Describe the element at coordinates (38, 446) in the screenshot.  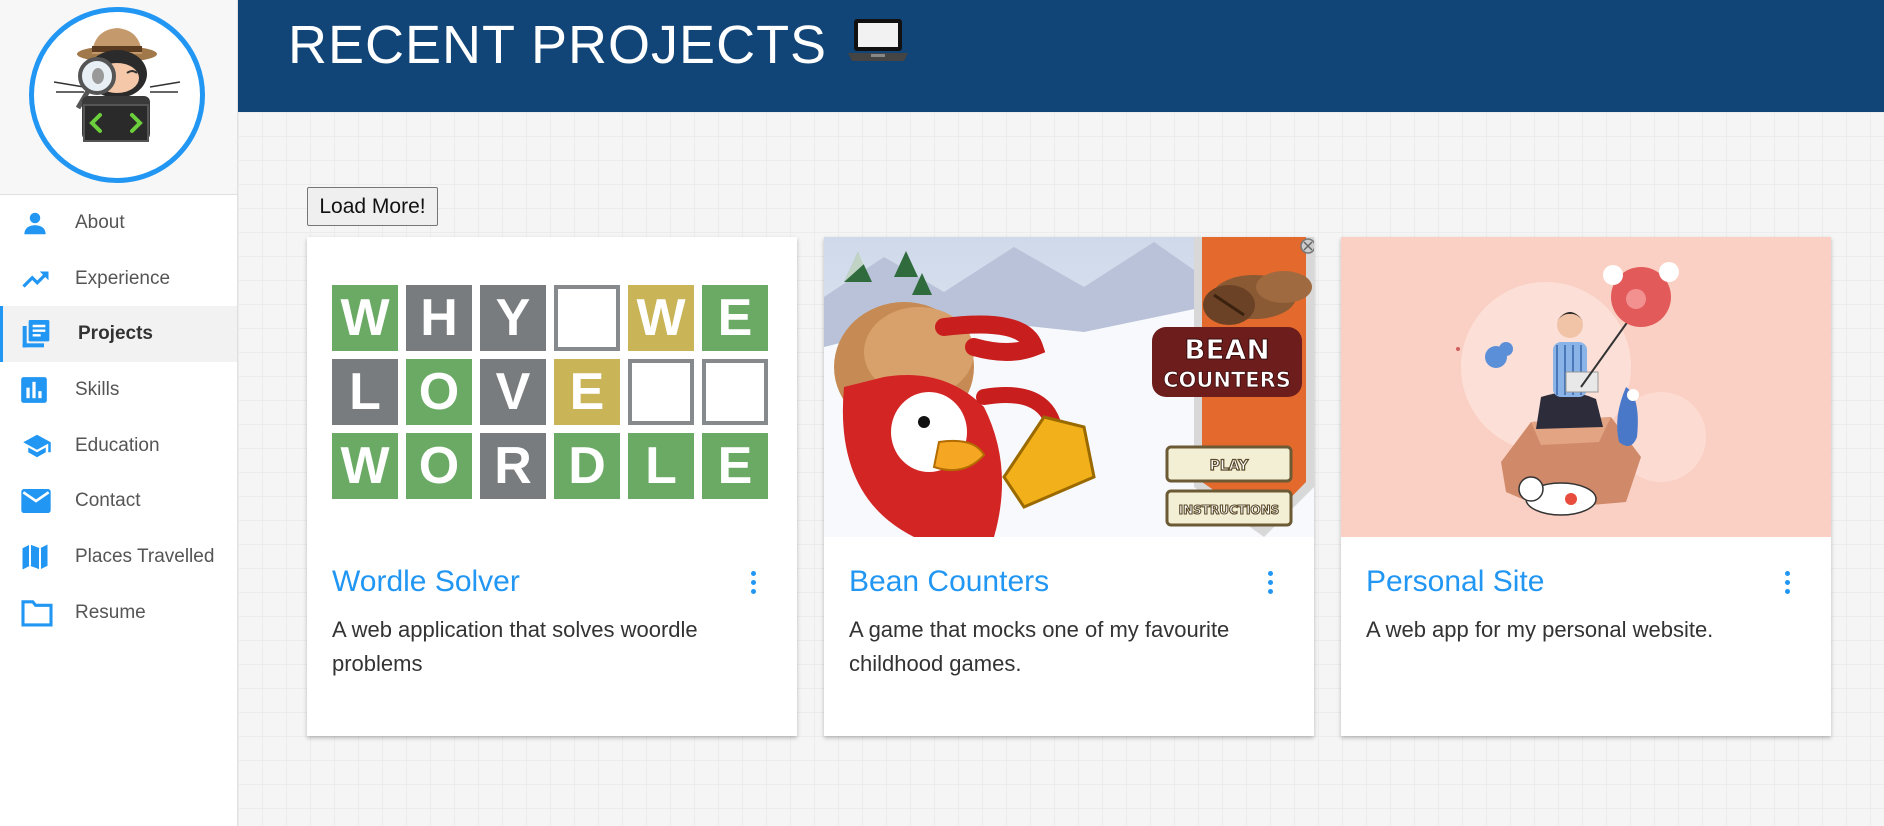
I see `school-icon` at that location.